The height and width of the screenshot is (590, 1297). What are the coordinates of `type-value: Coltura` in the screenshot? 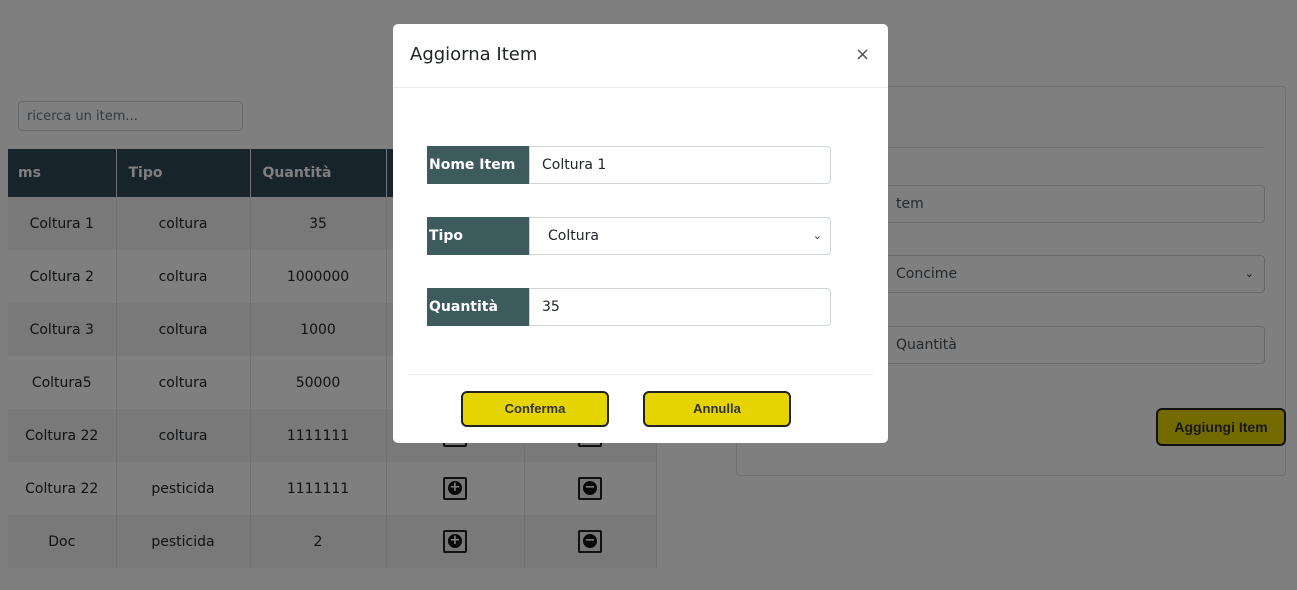 It's located at (573, 236).